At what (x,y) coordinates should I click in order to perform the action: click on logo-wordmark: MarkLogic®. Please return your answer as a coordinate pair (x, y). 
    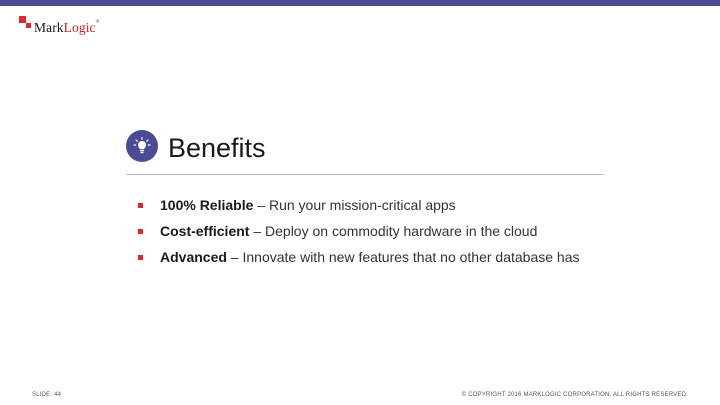
    Looking at the image, I should click on (67, 28).